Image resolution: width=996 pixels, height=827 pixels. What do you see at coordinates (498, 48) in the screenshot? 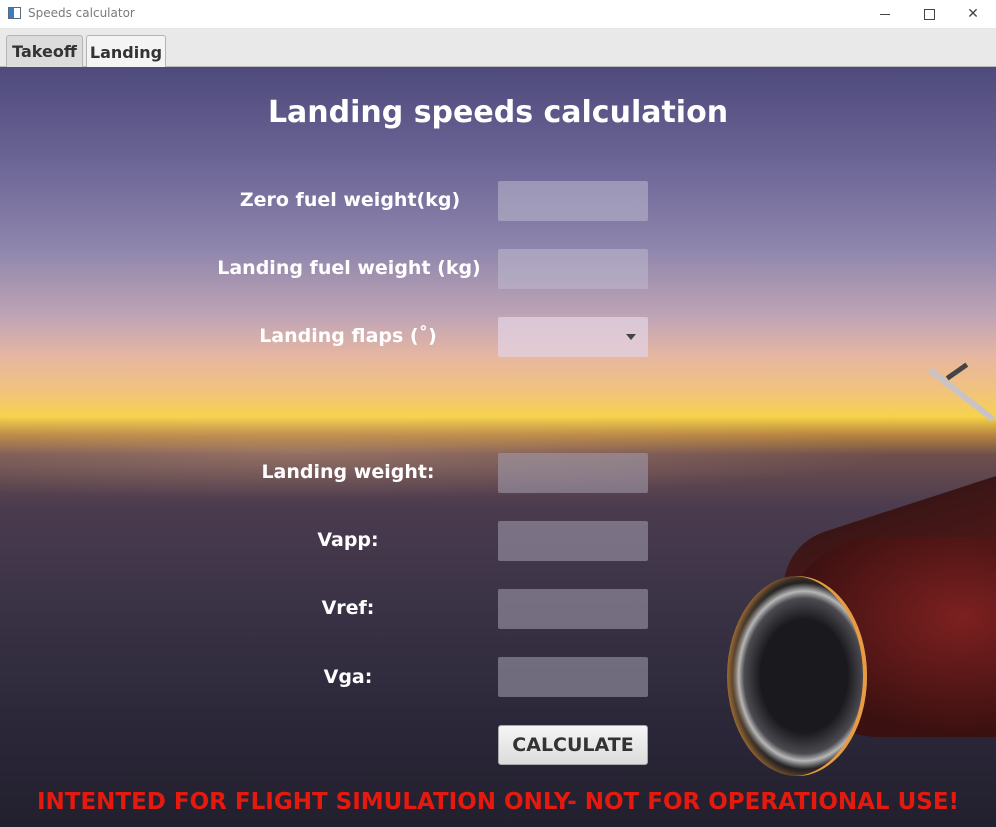
I see `tab-bar: Takeoff Landing` at bounding box center [498, 48].